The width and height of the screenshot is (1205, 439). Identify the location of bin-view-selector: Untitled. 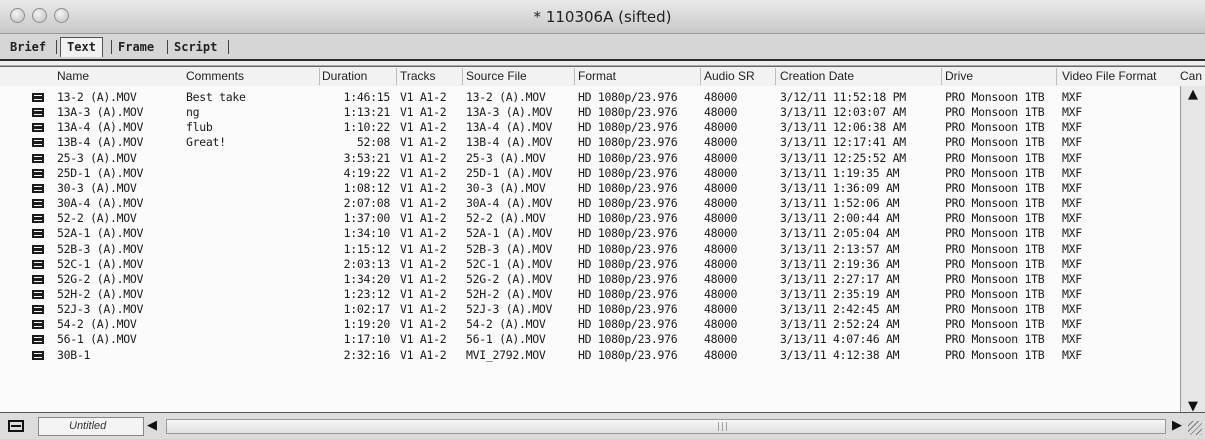
(91, 426).